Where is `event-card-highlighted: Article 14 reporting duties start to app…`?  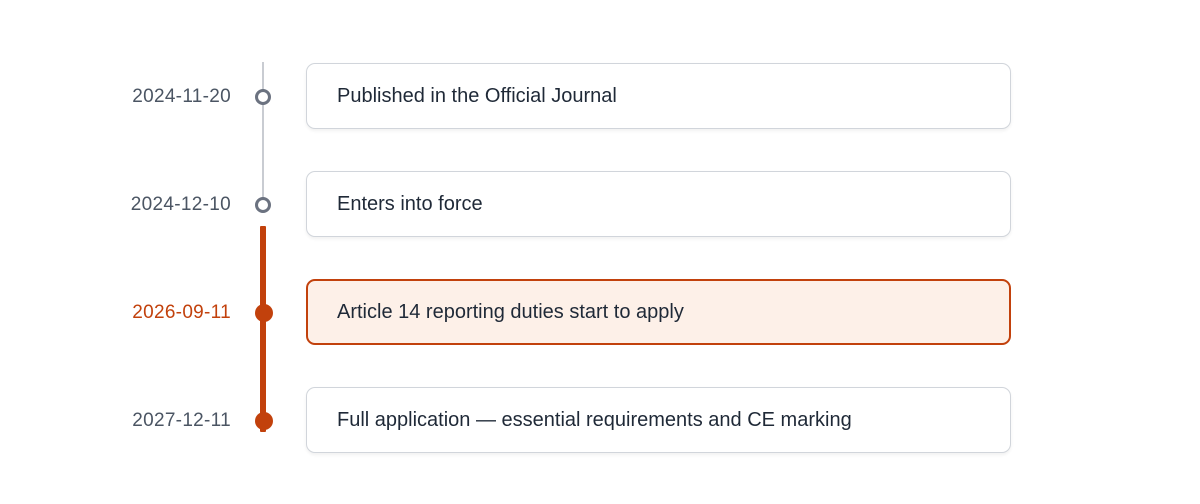 event-card-highlighted: Article 14 reporting duties start to app… is located at coordinates (658, 312).